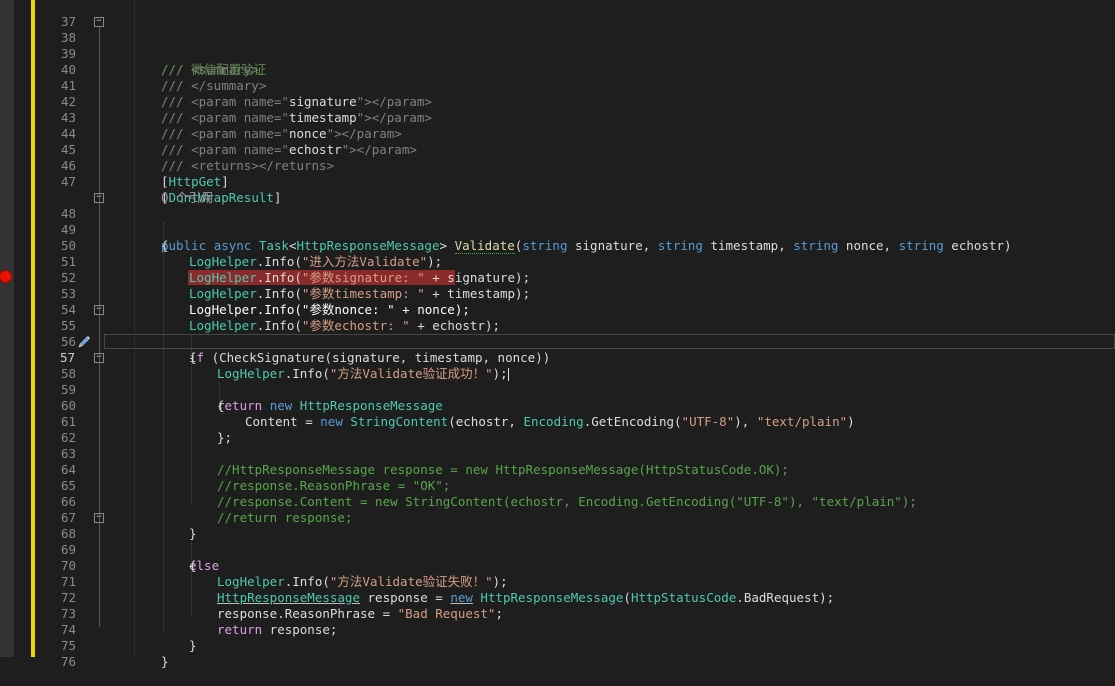 Image resolution: width=1115 pixels, height=686 pixels. I want to click on code-line-38: 38 /// <summary>, so click(557, 45).